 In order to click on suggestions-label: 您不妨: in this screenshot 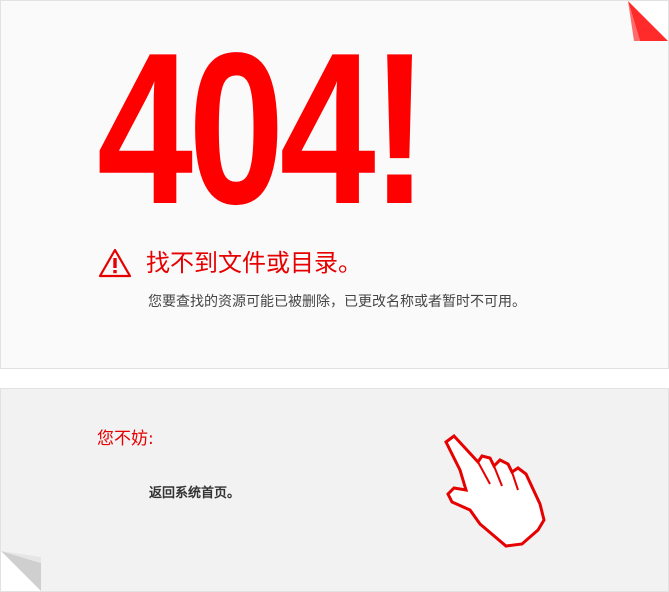, I will do `click(125, 439)`.